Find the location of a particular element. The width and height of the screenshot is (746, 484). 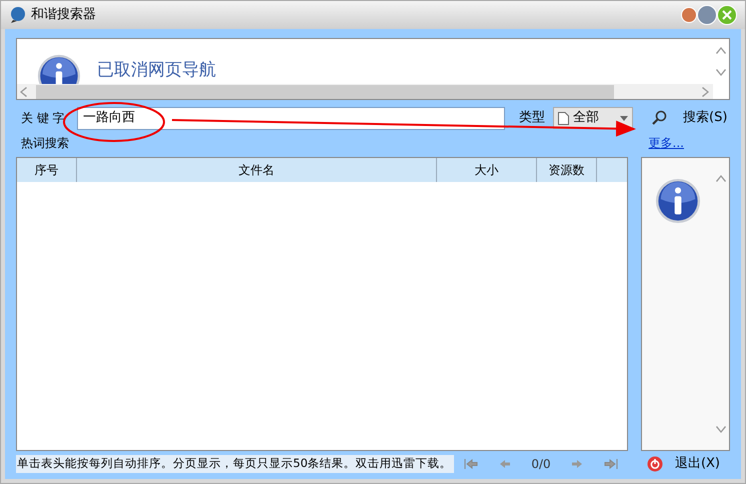

status-hint: 单击表头能按每列自动排序。分页显示，每页只显示50条结果。双击用迅雷下载。 is located at coordinates (235, 464).